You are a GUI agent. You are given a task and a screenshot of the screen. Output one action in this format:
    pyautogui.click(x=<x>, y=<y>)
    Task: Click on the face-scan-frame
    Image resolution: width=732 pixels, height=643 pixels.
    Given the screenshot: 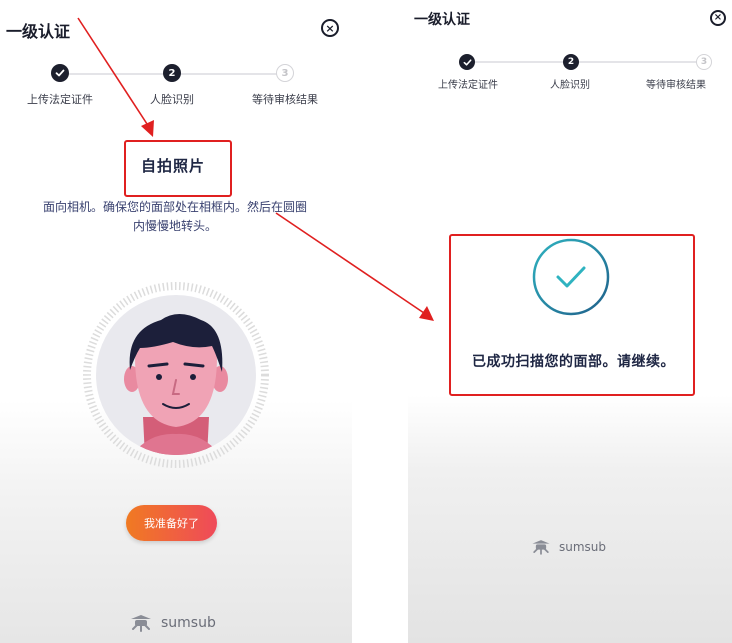 What is the action you would take?
    pyautogui.click(x=176, y=375)
    